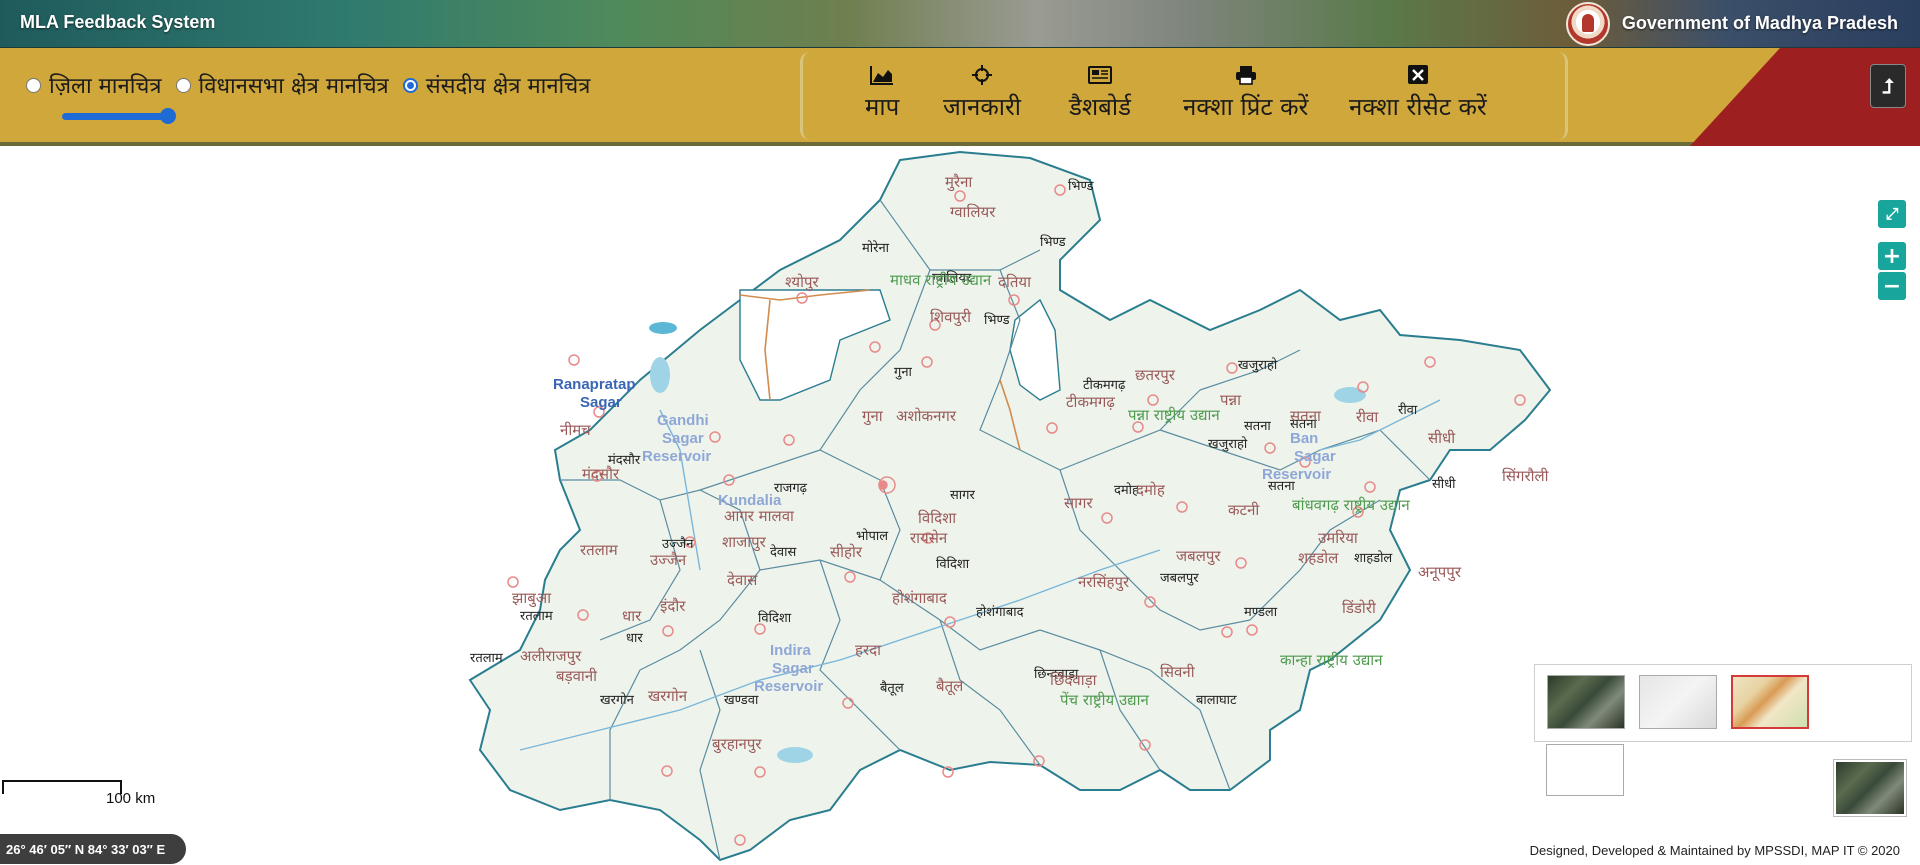 This screenshot has height=865, width=1920. What do you see at coordinates (673, 606) in the screenshot?
I see `map-label: इंदौर` at bounding box center [673, 606].